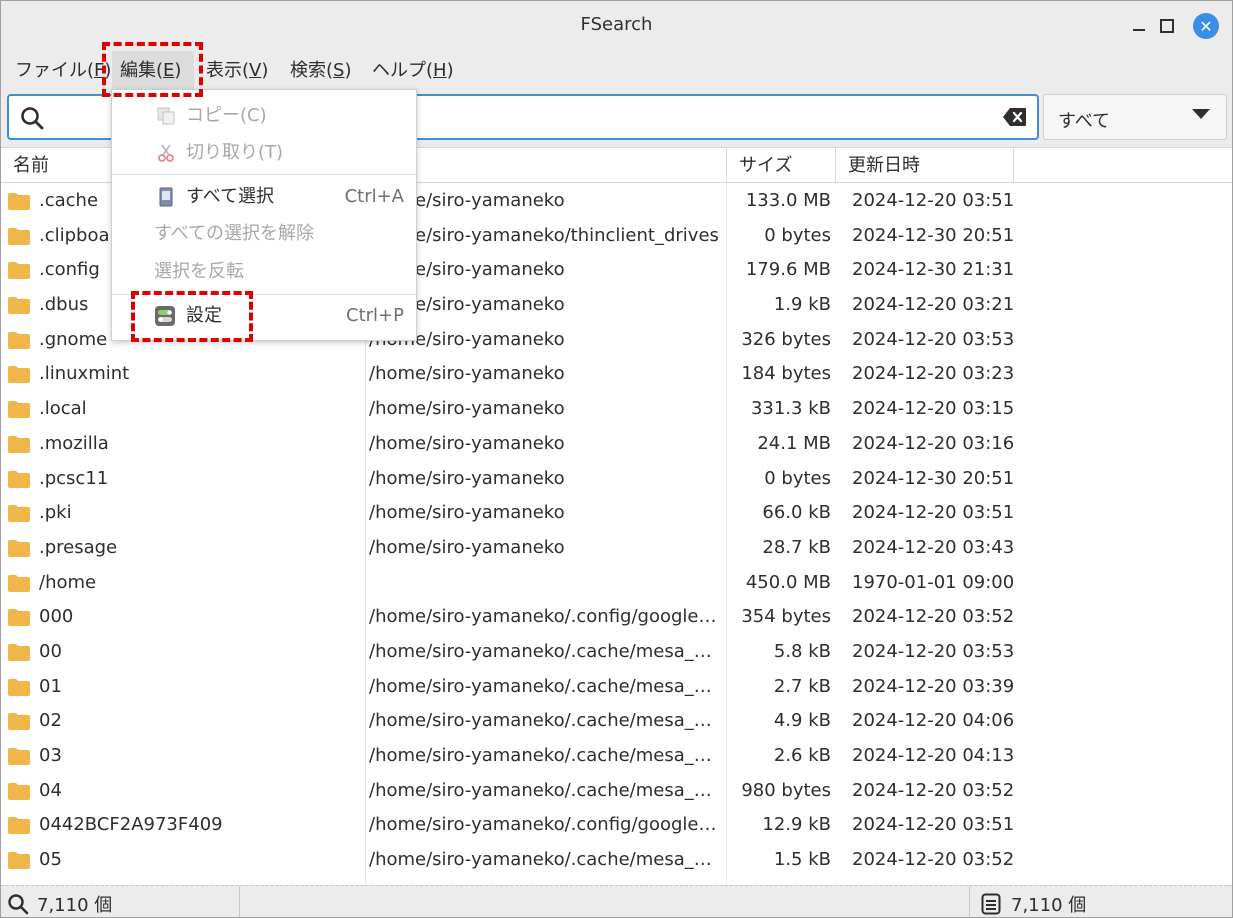  I want to click on table-row: /home 450.0 MB 1970-01-01 09:00, so click(616, 583).